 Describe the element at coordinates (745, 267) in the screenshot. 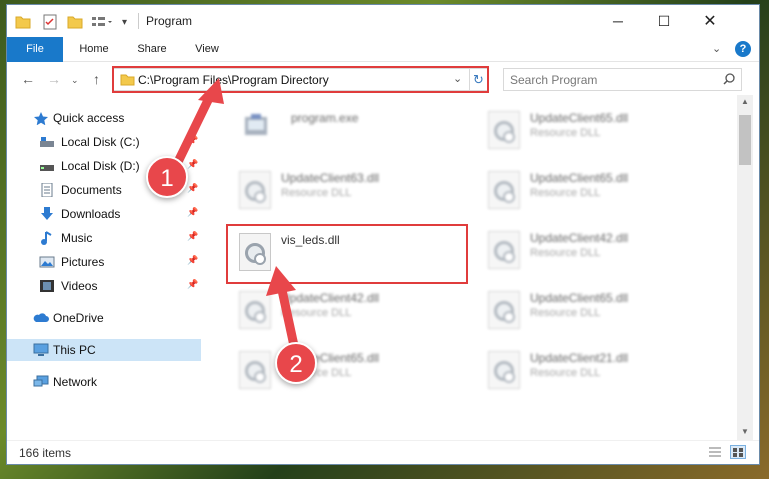

I see `vertical-scrollbar: ▲ ▼` at that location.